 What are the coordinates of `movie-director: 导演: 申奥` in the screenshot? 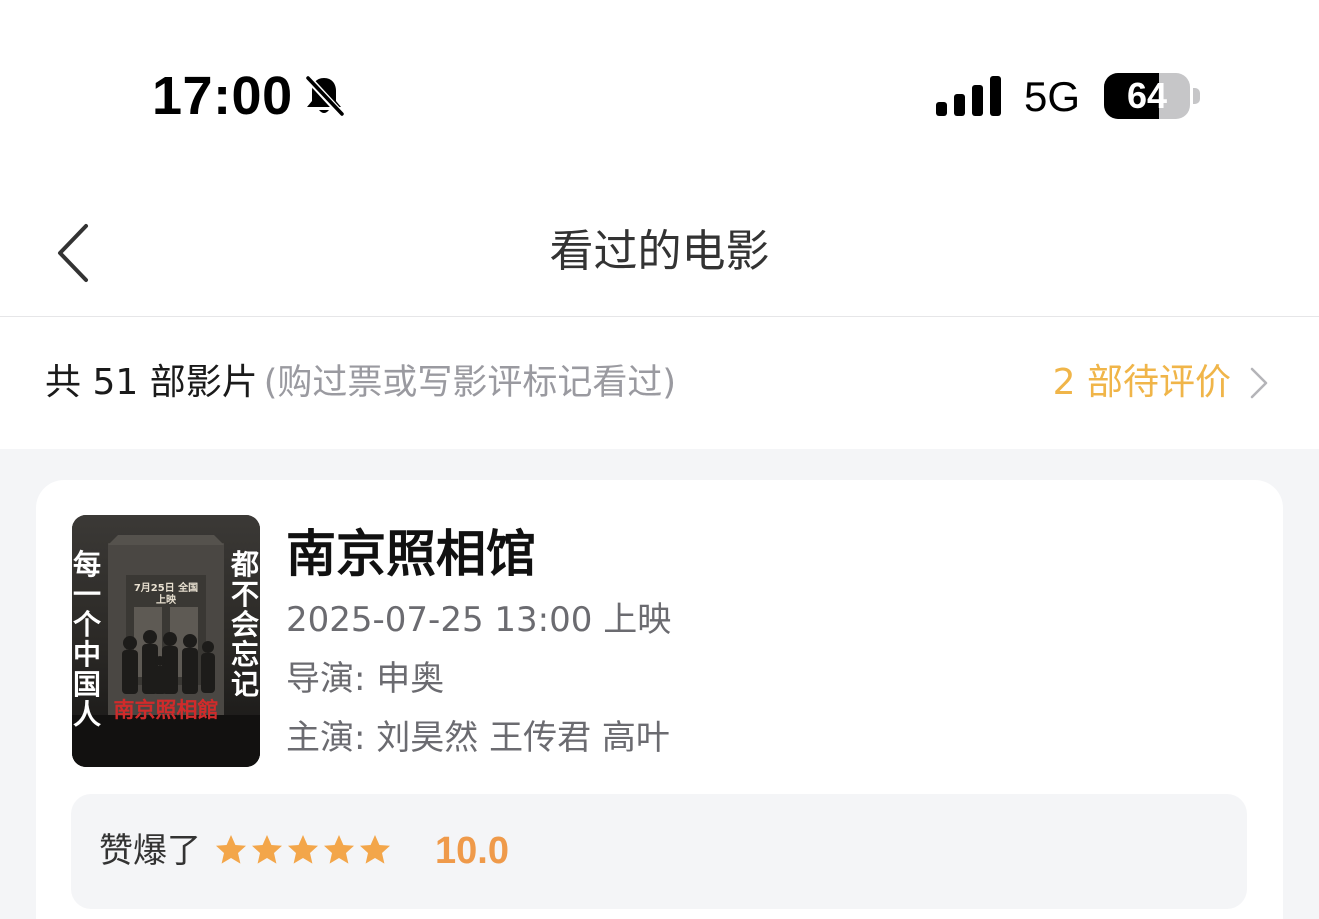 It's located at (365, 679).